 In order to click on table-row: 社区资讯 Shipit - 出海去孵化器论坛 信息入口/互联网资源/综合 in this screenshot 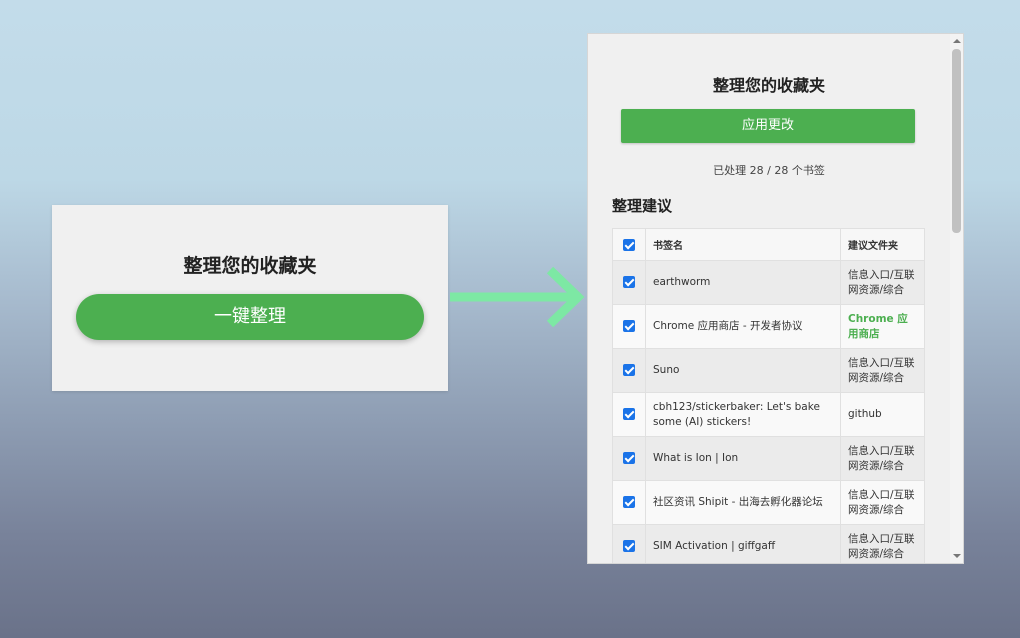, I will do `click(768, 502)`.